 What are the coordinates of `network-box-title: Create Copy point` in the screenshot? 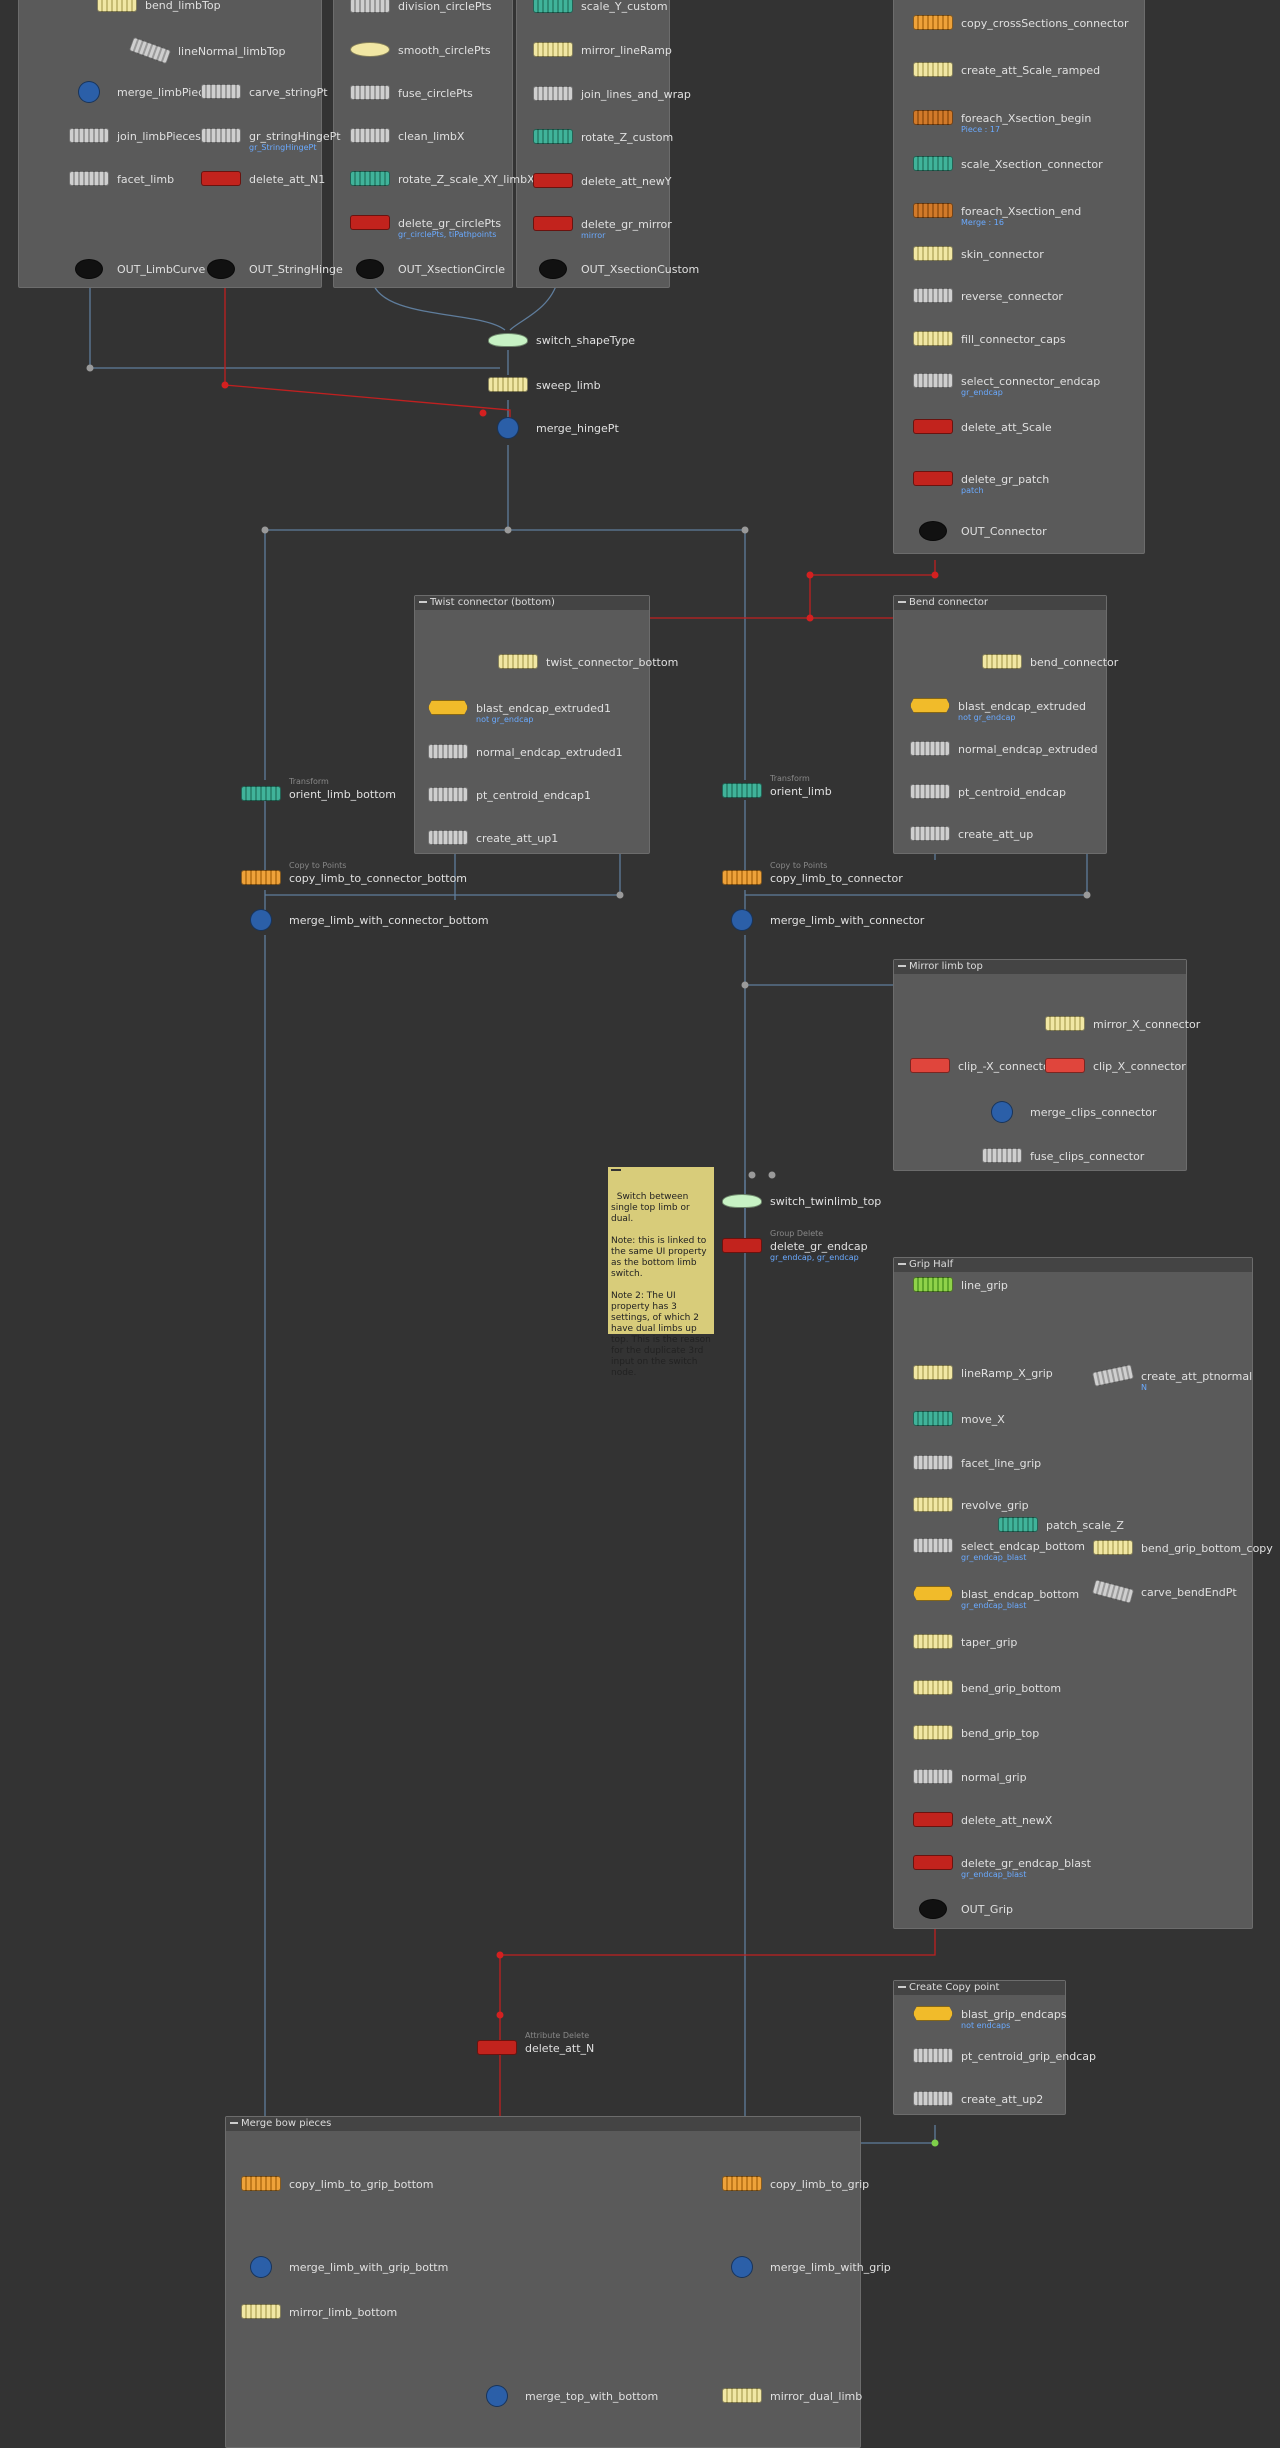 It's located at (979, 1988).